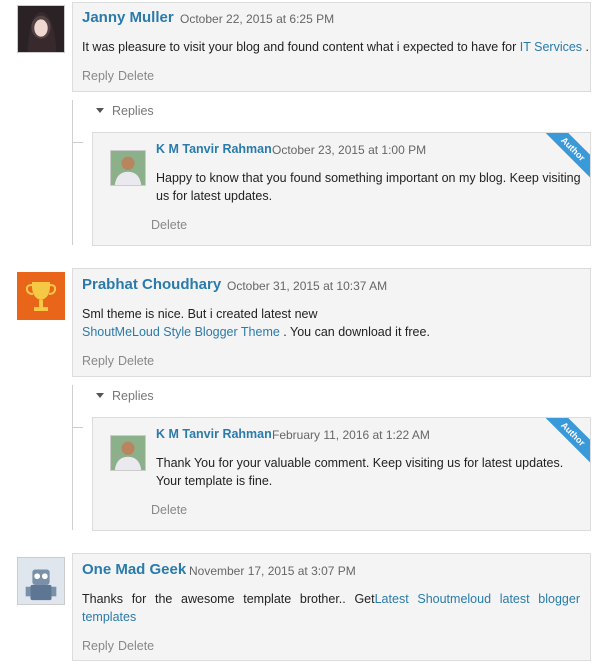  Describe the element at coordinates (181, 332) in the screenshot. I see `comment-link: ShoutMeLoud Style Blogger Theme` at that location.